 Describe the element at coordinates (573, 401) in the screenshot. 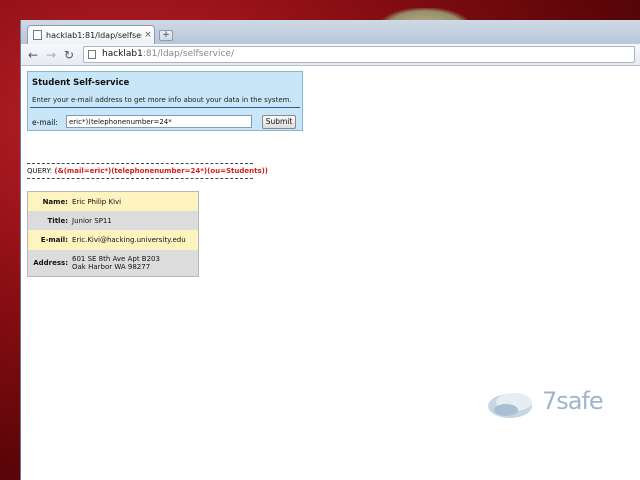

I see `logo-text: 7safe` at that location.